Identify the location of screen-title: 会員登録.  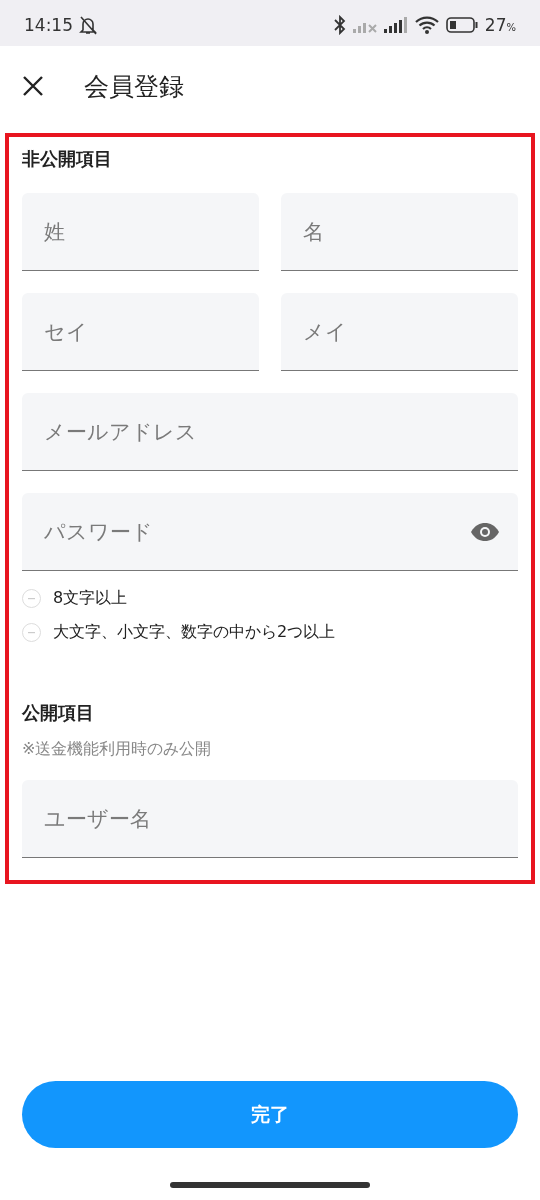
(134, 86).